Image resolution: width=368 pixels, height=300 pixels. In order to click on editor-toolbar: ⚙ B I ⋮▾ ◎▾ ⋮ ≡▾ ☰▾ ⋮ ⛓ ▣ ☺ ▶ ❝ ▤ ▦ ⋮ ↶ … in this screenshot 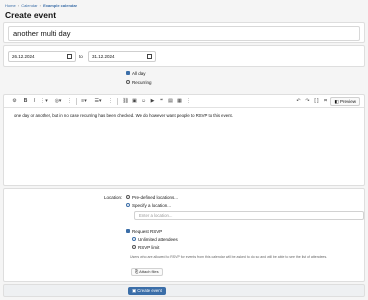, I will do `click(184, 101)`.